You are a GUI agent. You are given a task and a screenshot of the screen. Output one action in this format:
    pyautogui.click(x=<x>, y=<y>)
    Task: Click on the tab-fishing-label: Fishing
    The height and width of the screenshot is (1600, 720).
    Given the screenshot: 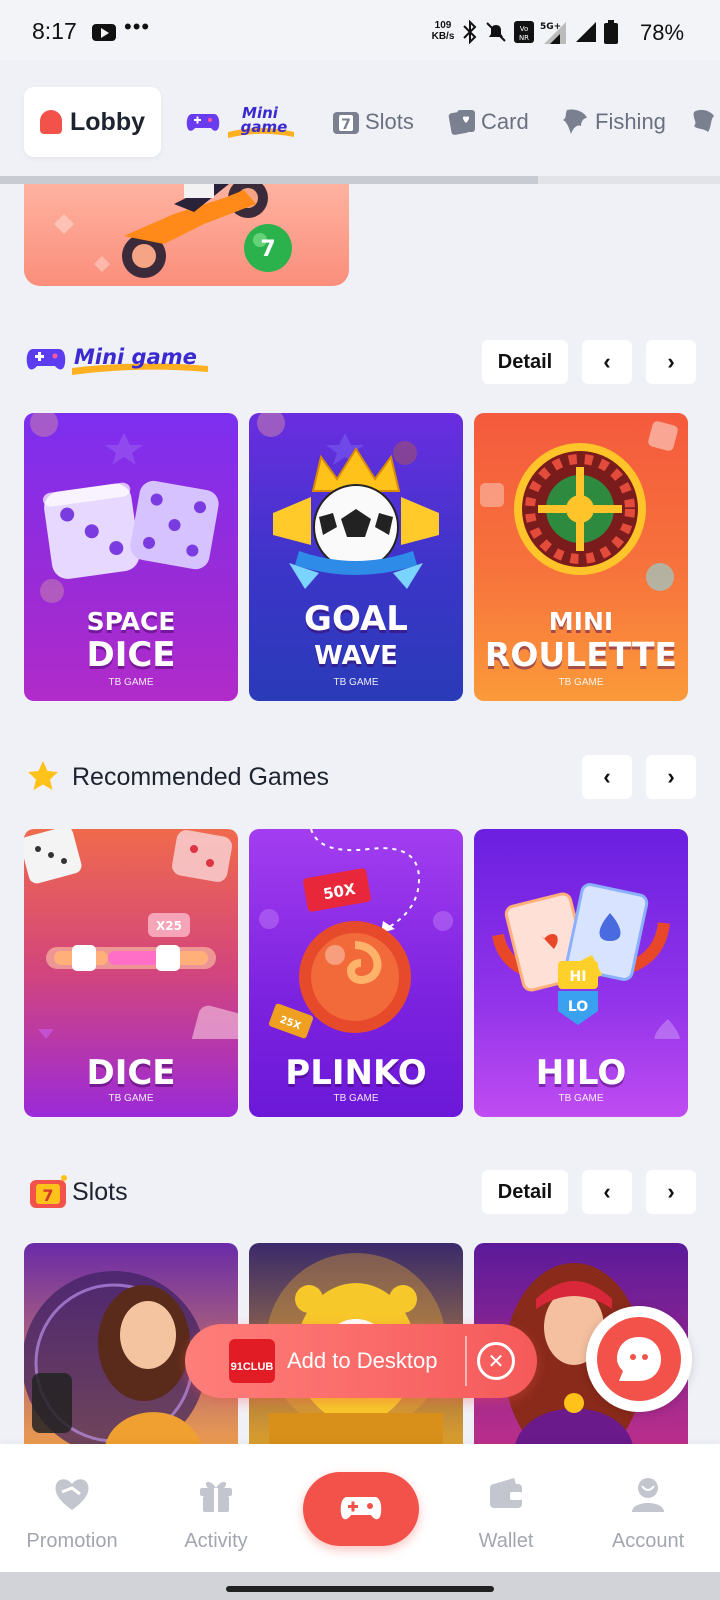 What is the action you would take?
    pyautogui.click(x=630, y=121)
    